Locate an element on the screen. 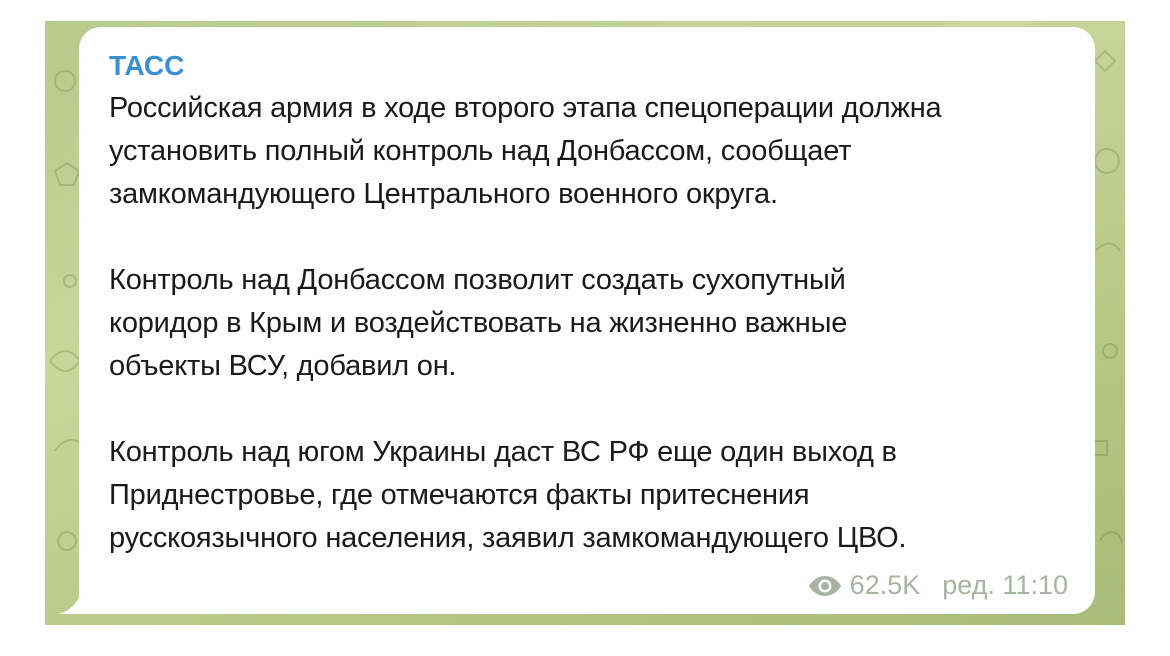  view-count: 62.5K is located at coordinates (885, 585).